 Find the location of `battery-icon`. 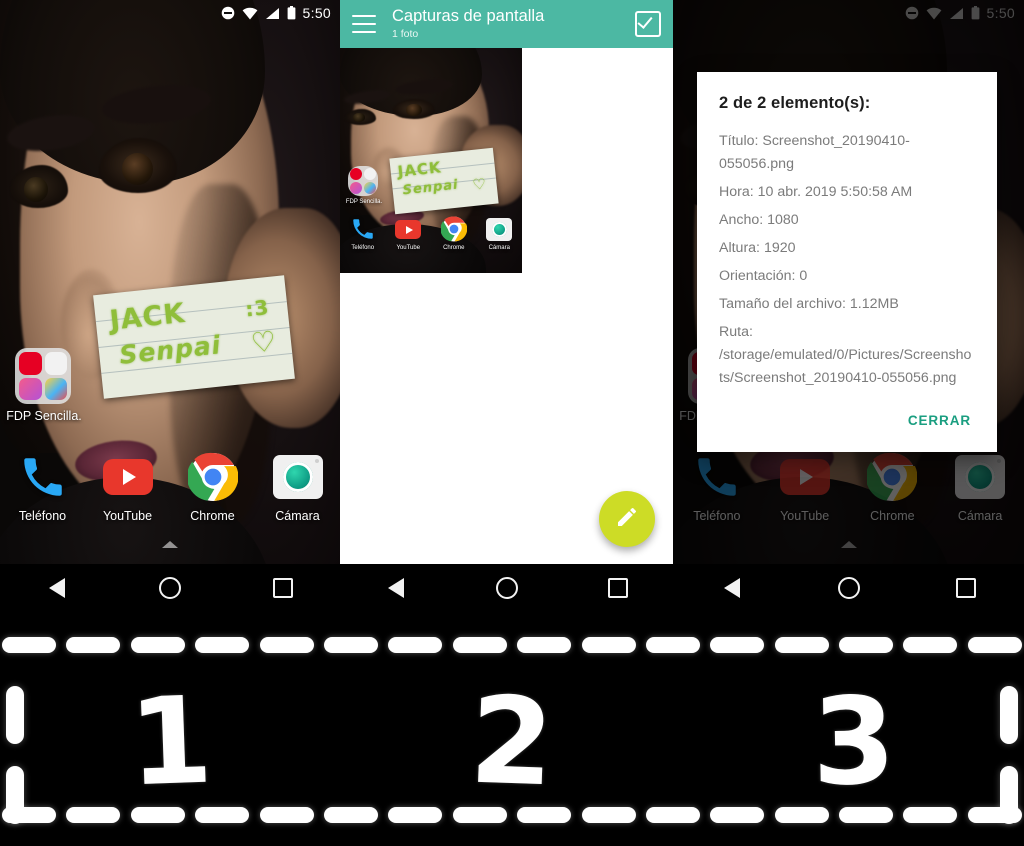

battery-icon is located at coordinates (291, 13).